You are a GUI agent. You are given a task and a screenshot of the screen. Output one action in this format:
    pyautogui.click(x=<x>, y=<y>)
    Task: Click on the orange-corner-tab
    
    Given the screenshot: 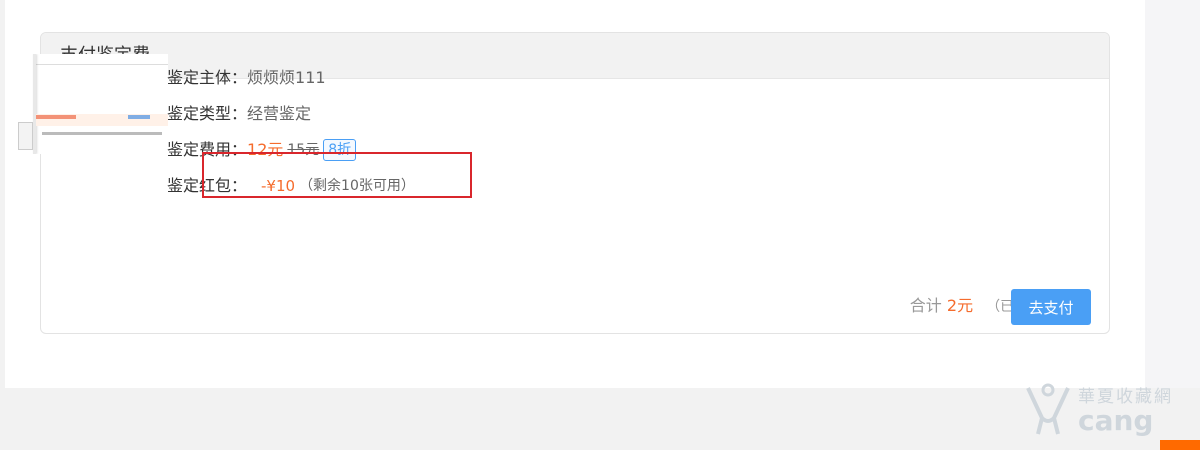 What is the action you would take?
    pyautogui.click(x=1180, y=445)
    